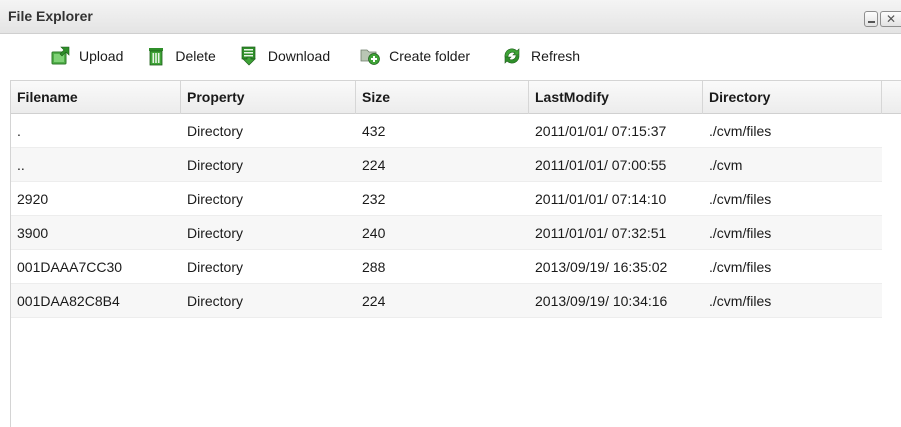 The width and height of the screenshot is (901, 427). Describe the element at coordinates (68, 301) in the screenshot. I see `cell-filename: 001DAA82C8B4` at that location.